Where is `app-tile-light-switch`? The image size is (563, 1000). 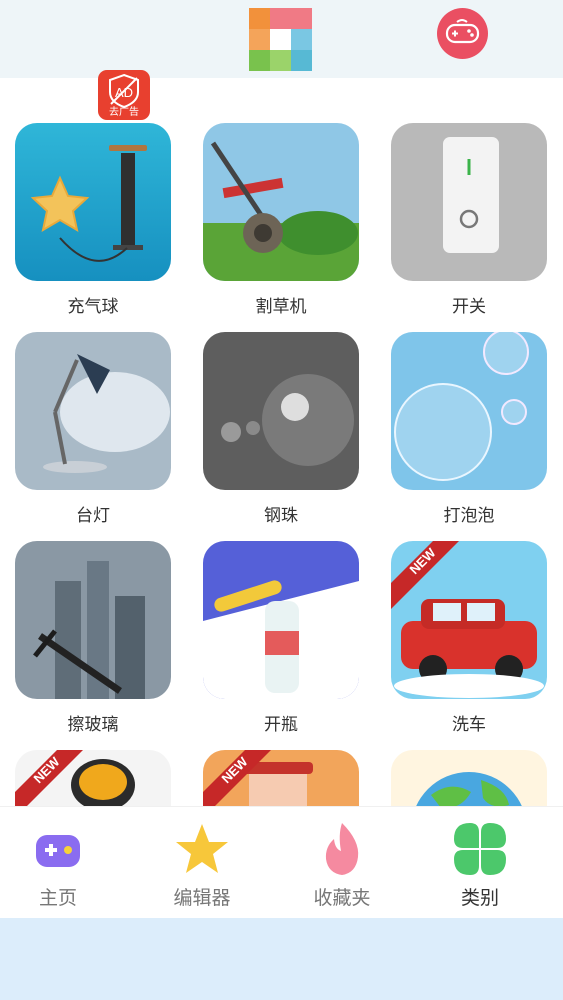
app-tile-light-switch is located at coordinates (469, 202).